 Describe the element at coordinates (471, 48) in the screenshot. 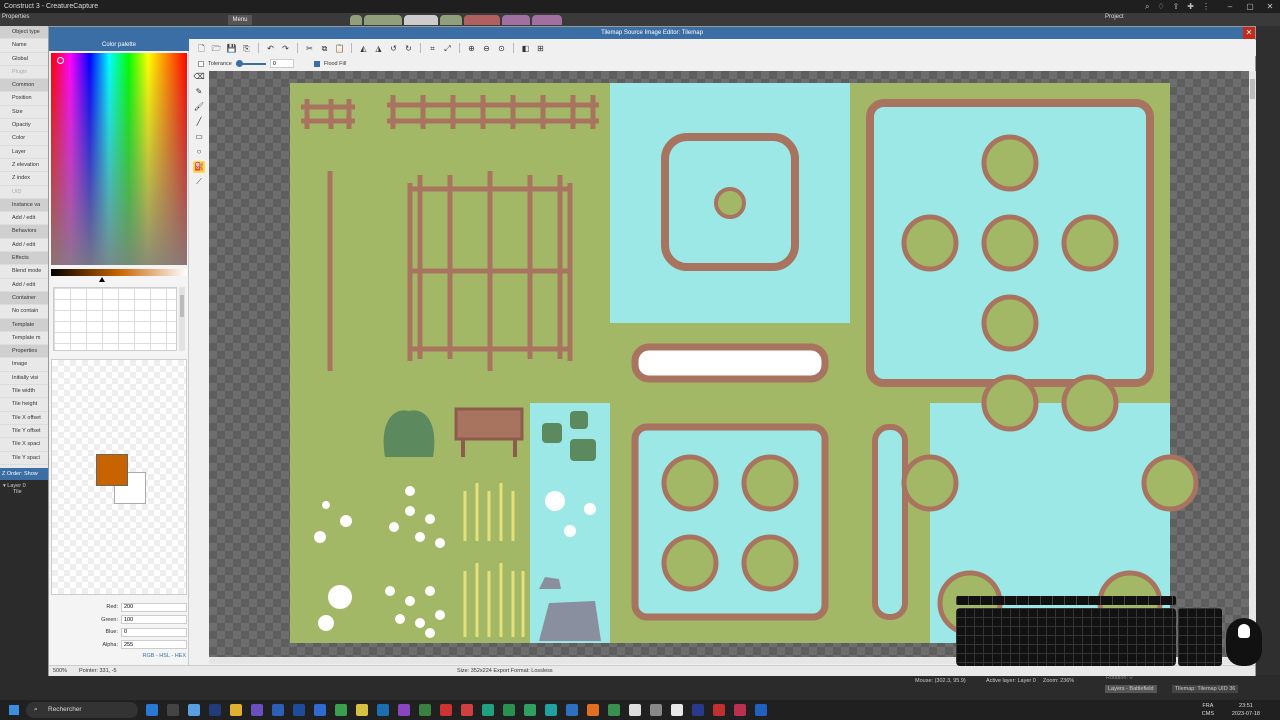

I see `zoom-in-icon: ⊕` at that location.